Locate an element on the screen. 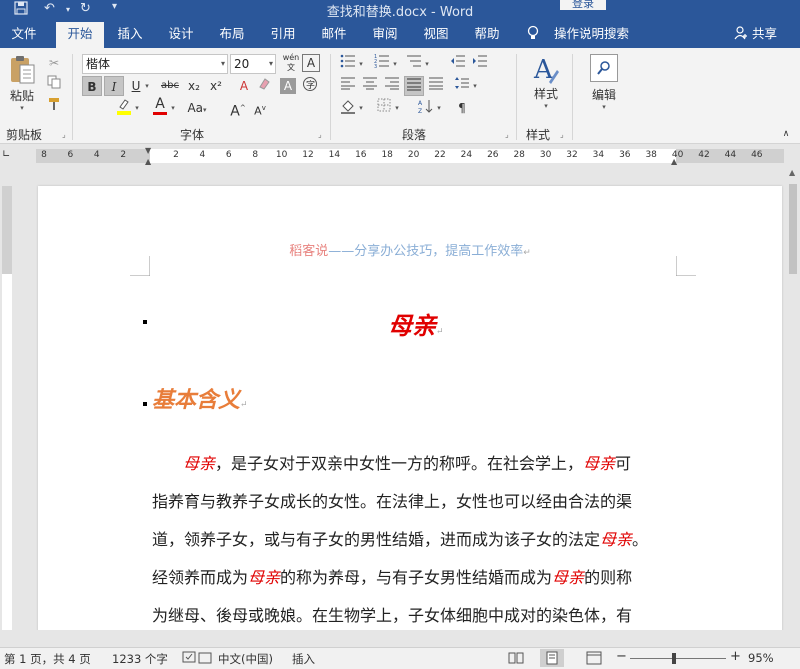 This screenshot has height=669, width=800. character-shading-icon: A is located at coordinates (288, 86).